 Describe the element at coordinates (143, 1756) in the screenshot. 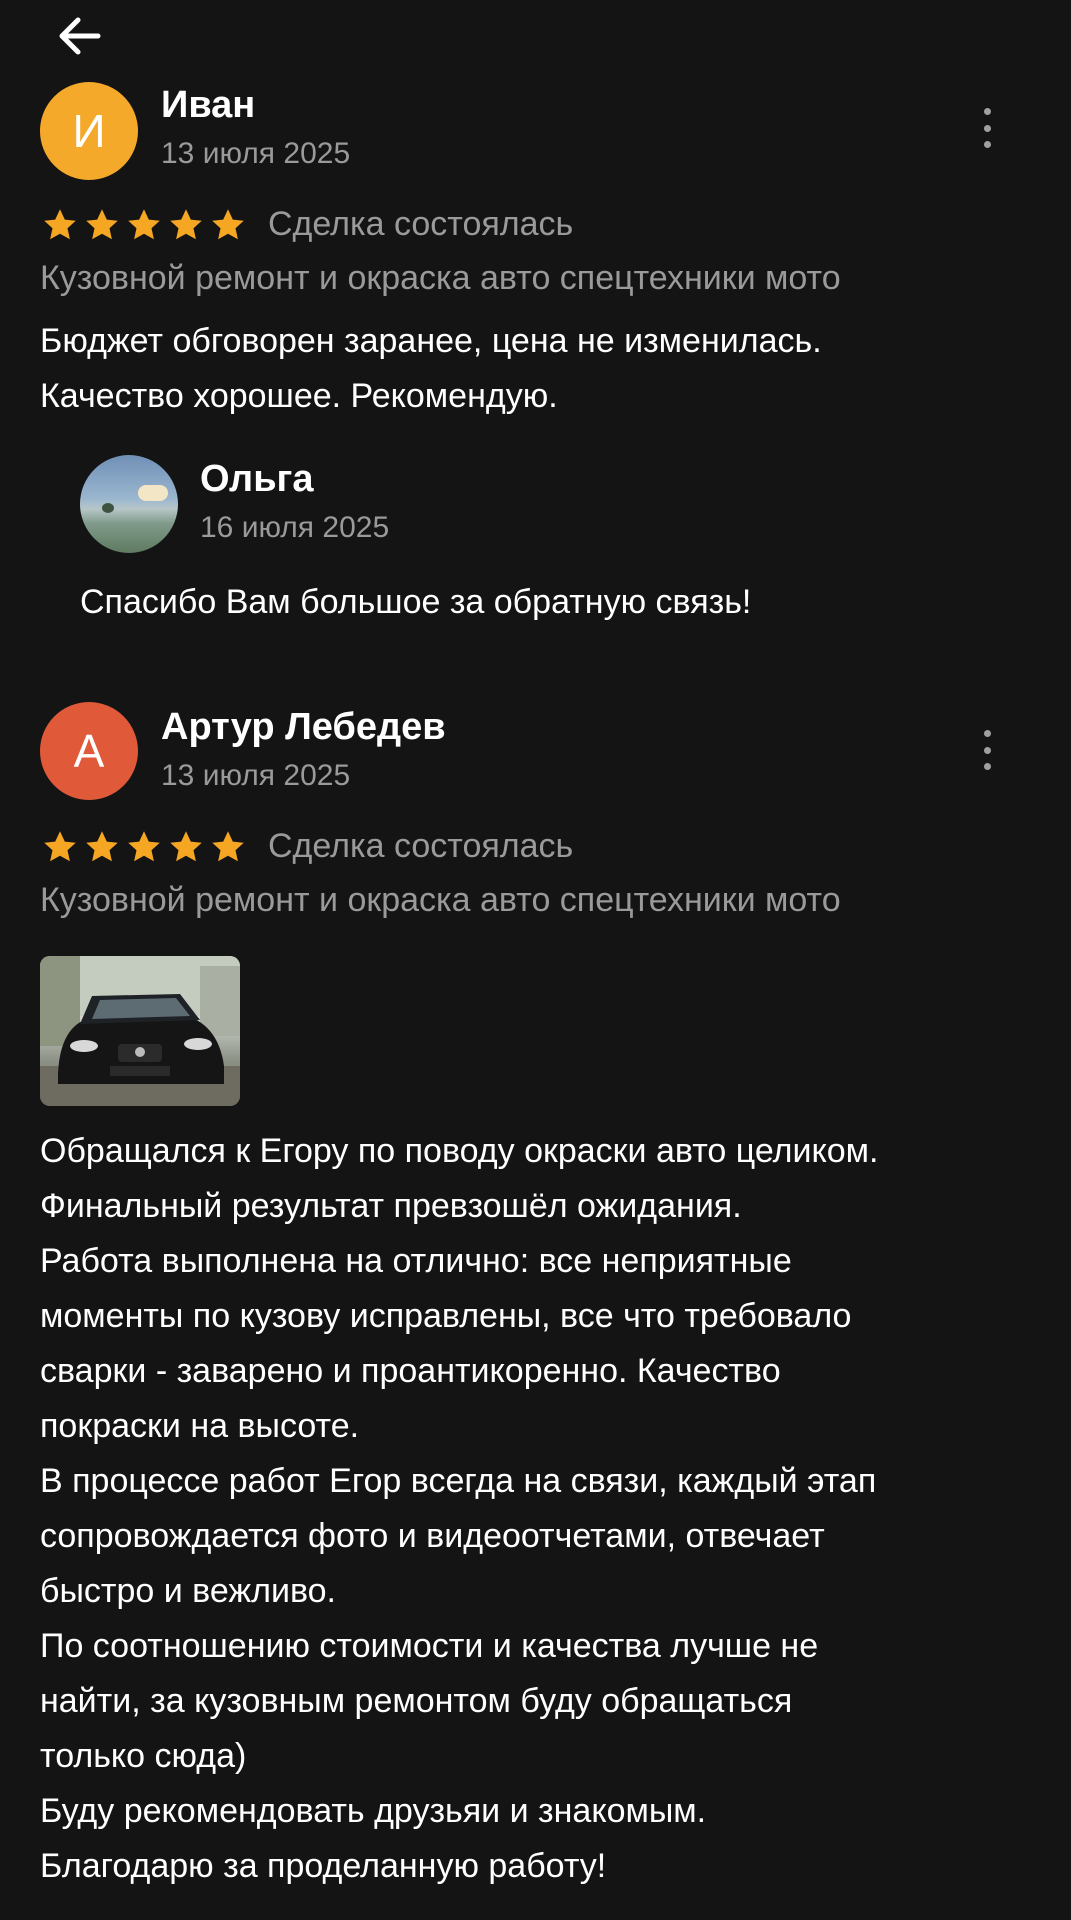

I see `review-text-line: только сюда)` at that location.